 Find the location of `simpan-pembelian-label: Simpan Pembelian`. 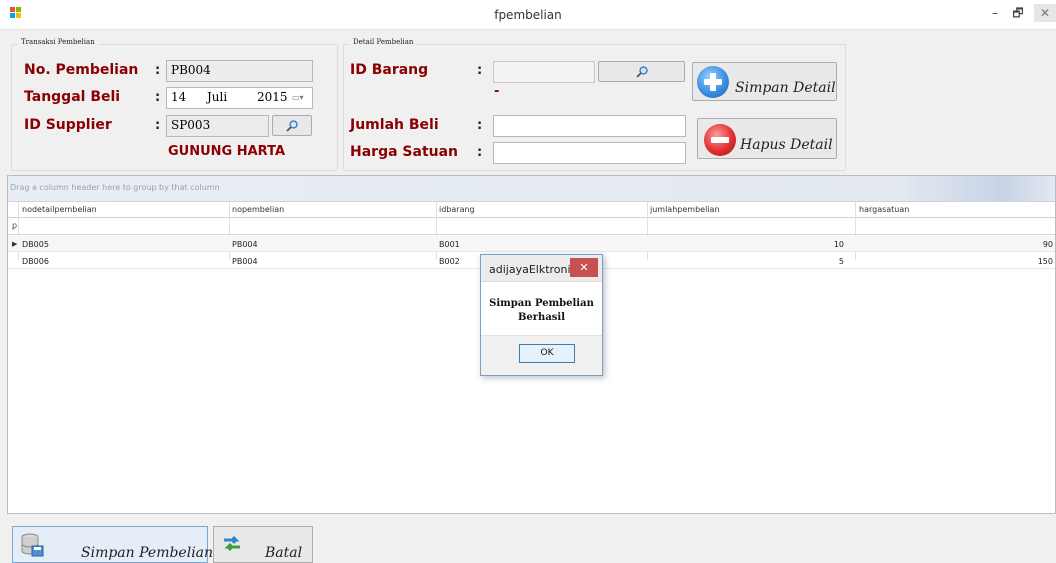

simpan-pembelian-label: Simpan Pembelian is located at coordinates (147, 553).